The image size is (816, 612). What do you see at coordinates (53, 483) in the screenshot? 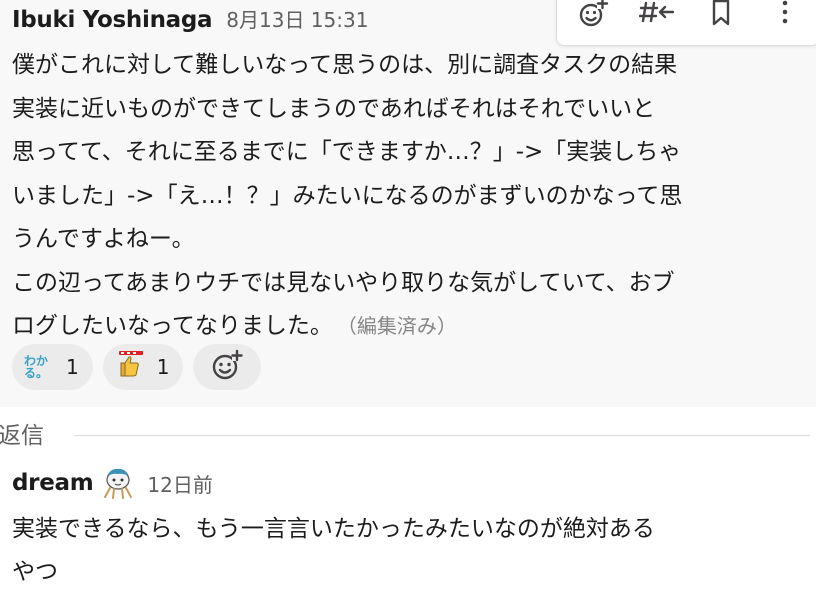
I see `reply-author-name: dream` at bounding box center [53, 483].